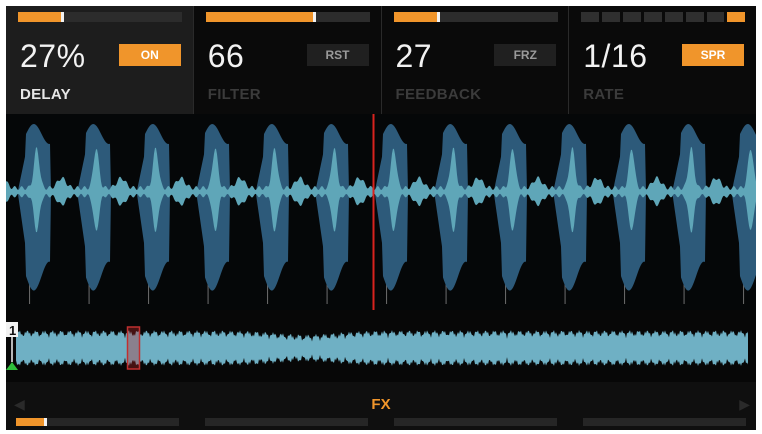 This screenshot has height=434, width=762. I want to click on delay-value: 27%, so click(53, 56).